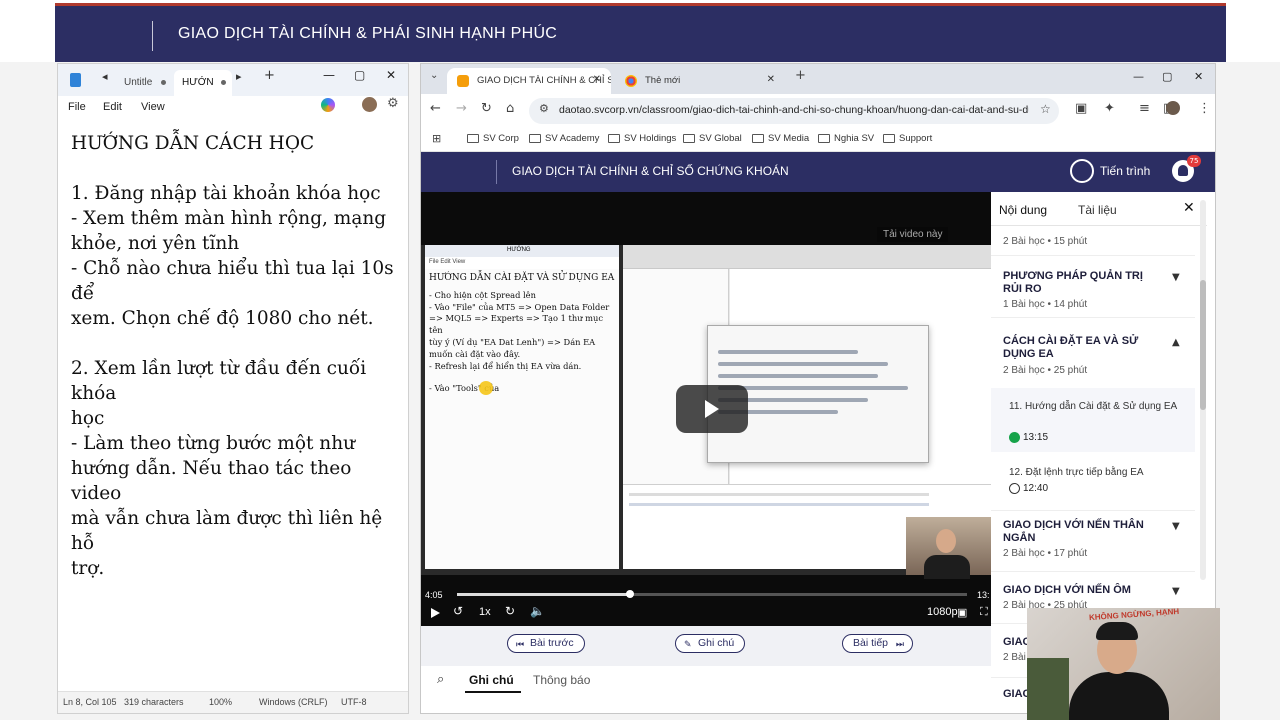  Describe the element at coordinates (458, 611) in the screenshot. I see `rewind-10-icon: ↺` at that location.